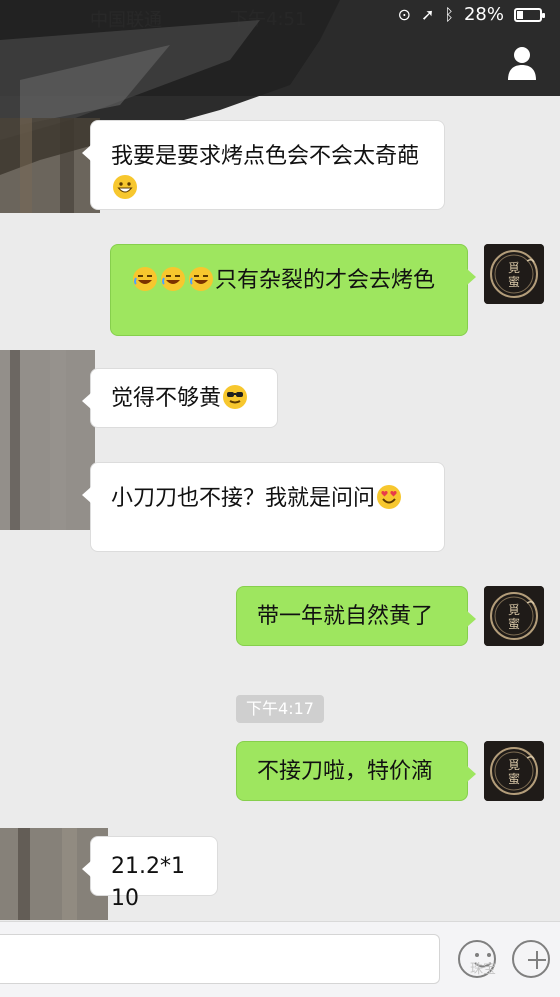 This screenshot has height=997, width=560. I want to click on message-incoming-1: 我要是要求烤点色会不会太奇葩, so click(263, 165).